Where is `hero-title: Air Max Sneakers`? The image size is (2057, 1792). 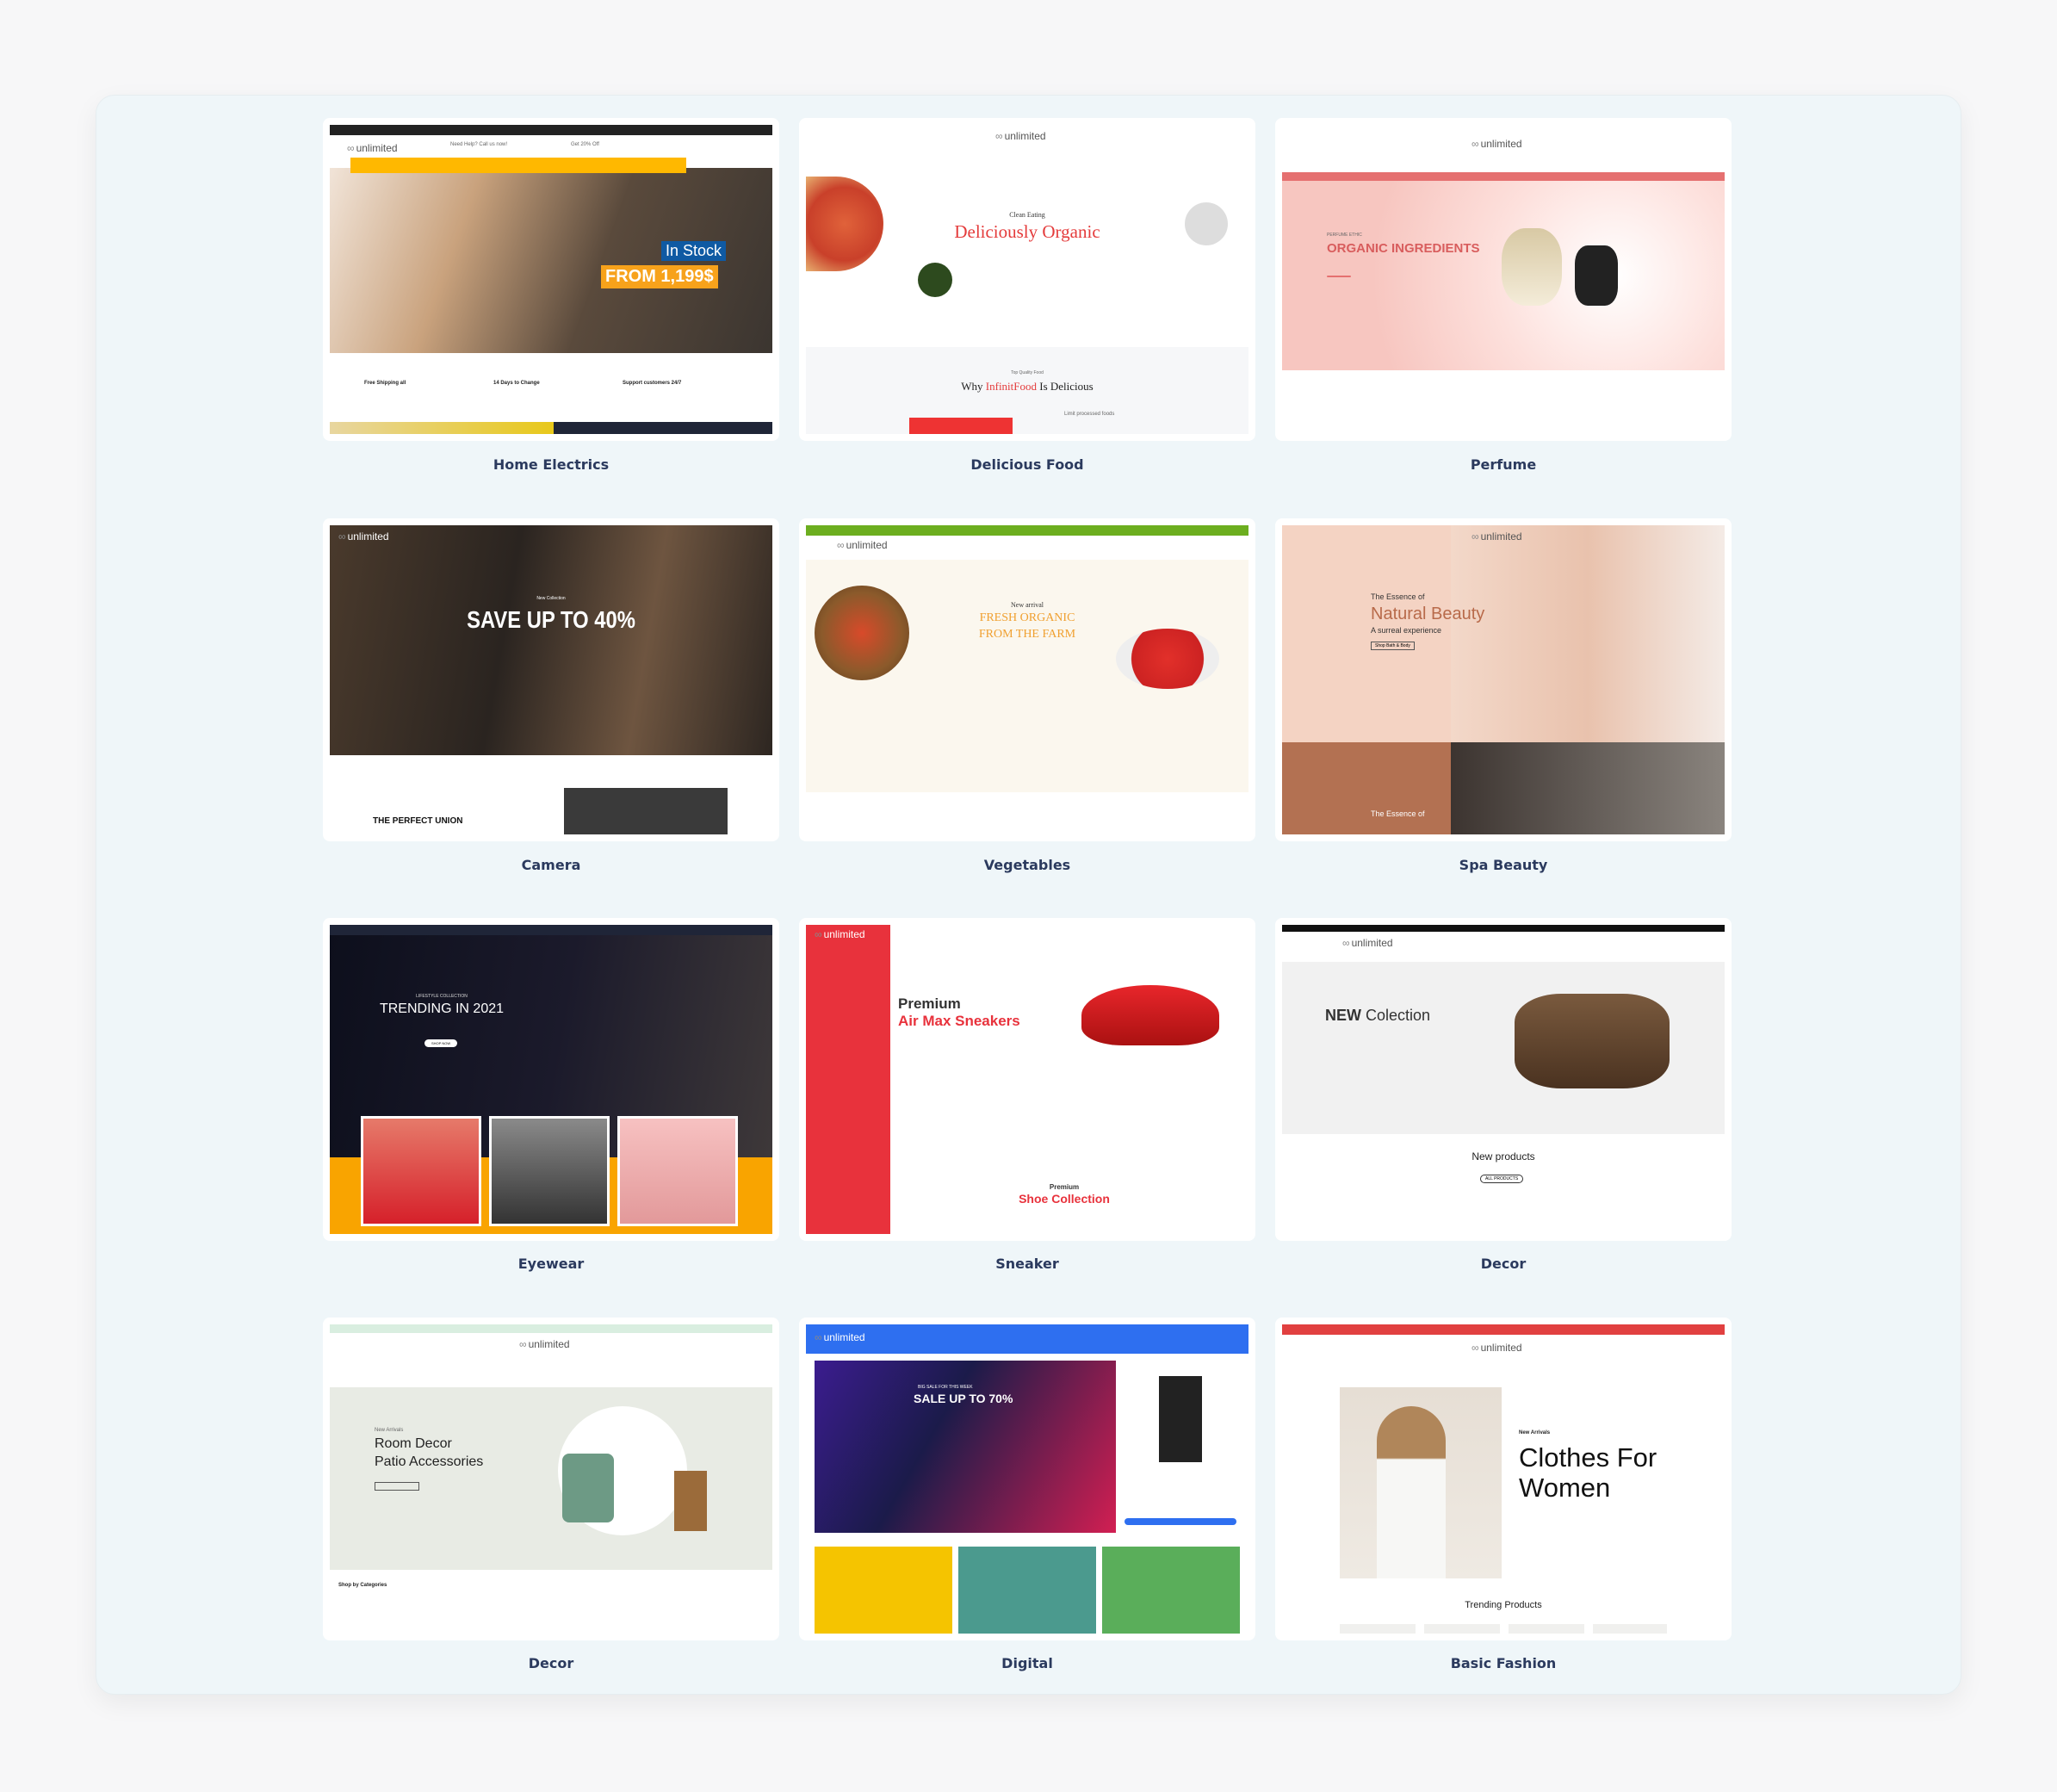 hero-title: Air Max Sneakers is located at coordinates (959, 1021).